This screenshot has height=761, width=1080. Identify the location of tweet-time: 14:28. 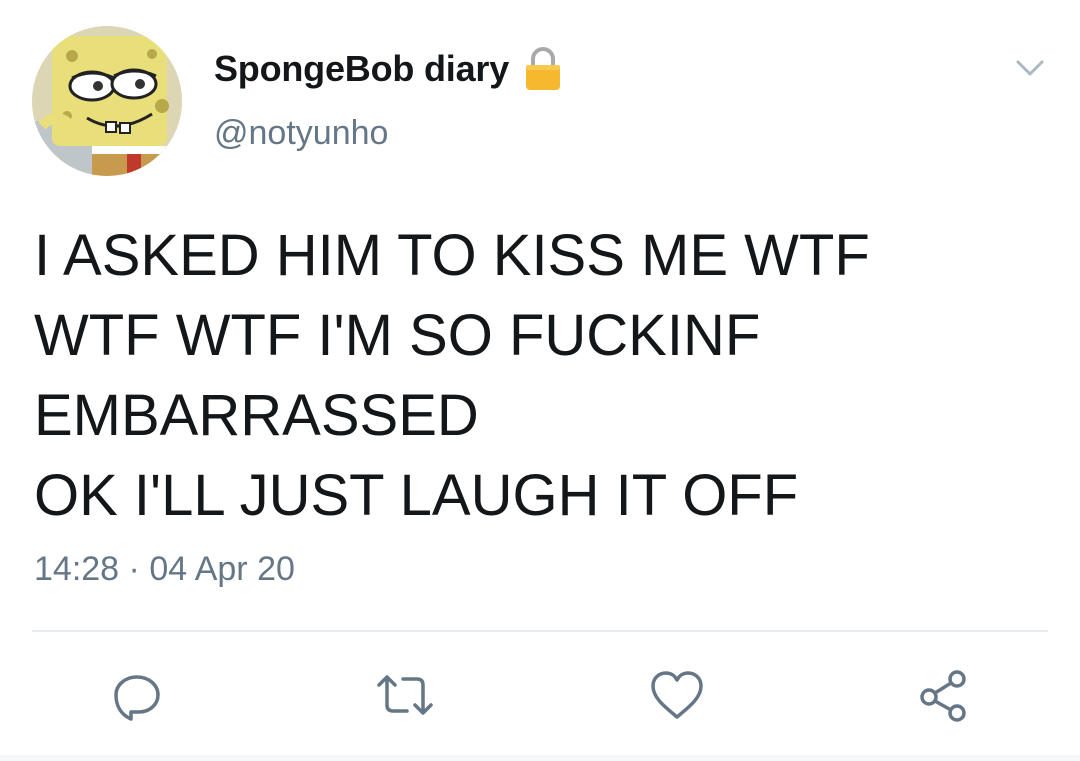
(76, 569).